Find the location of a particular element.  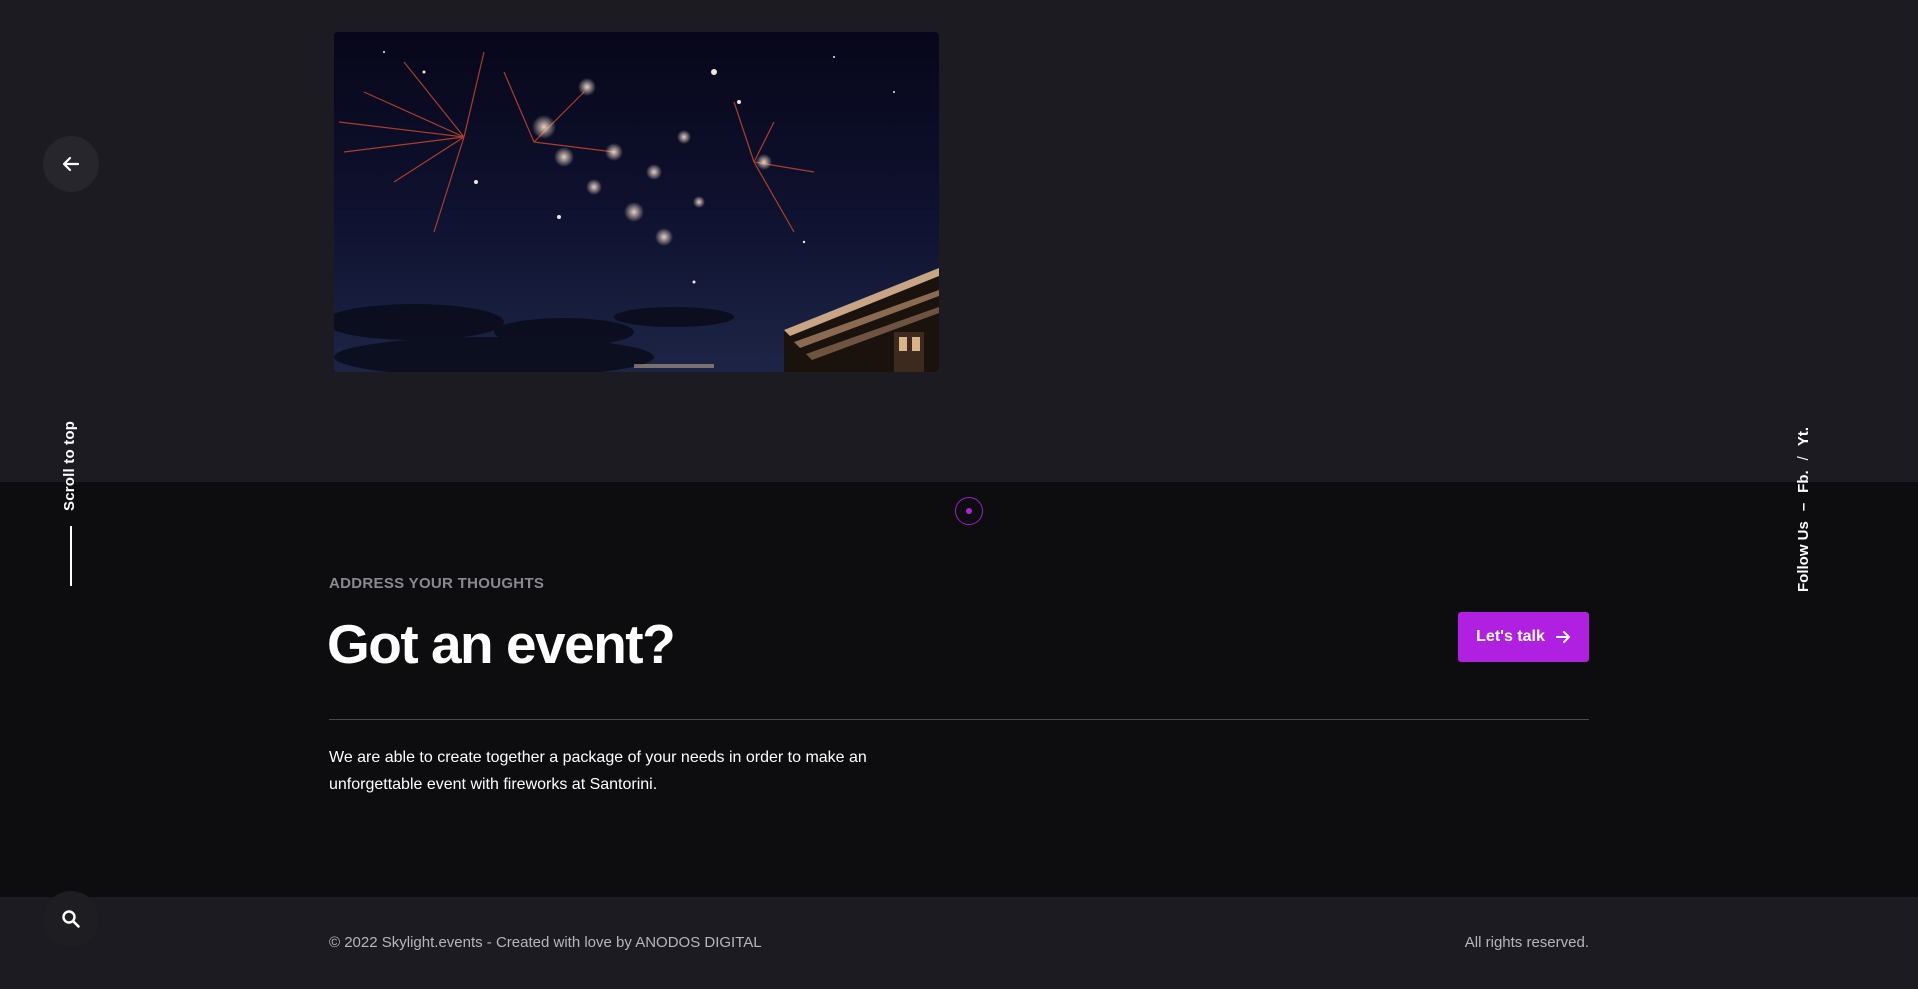

arrow-left-icon is located at coordinates (71, 164).